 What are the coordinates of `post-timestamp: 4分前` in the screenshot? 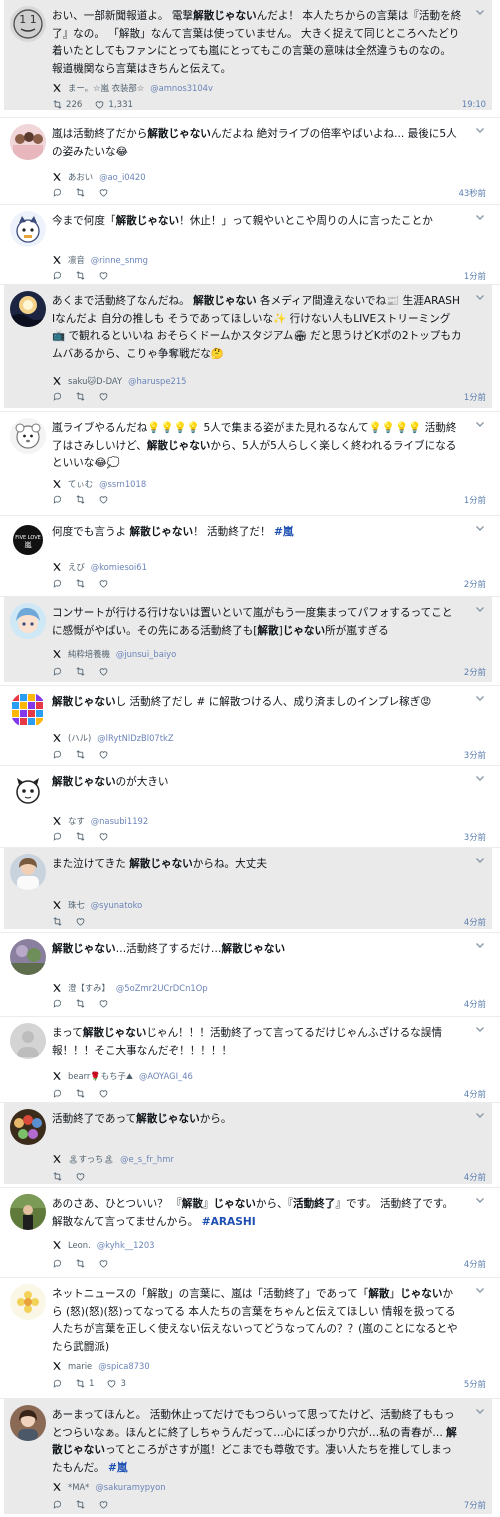 It's located at (475, 1177).